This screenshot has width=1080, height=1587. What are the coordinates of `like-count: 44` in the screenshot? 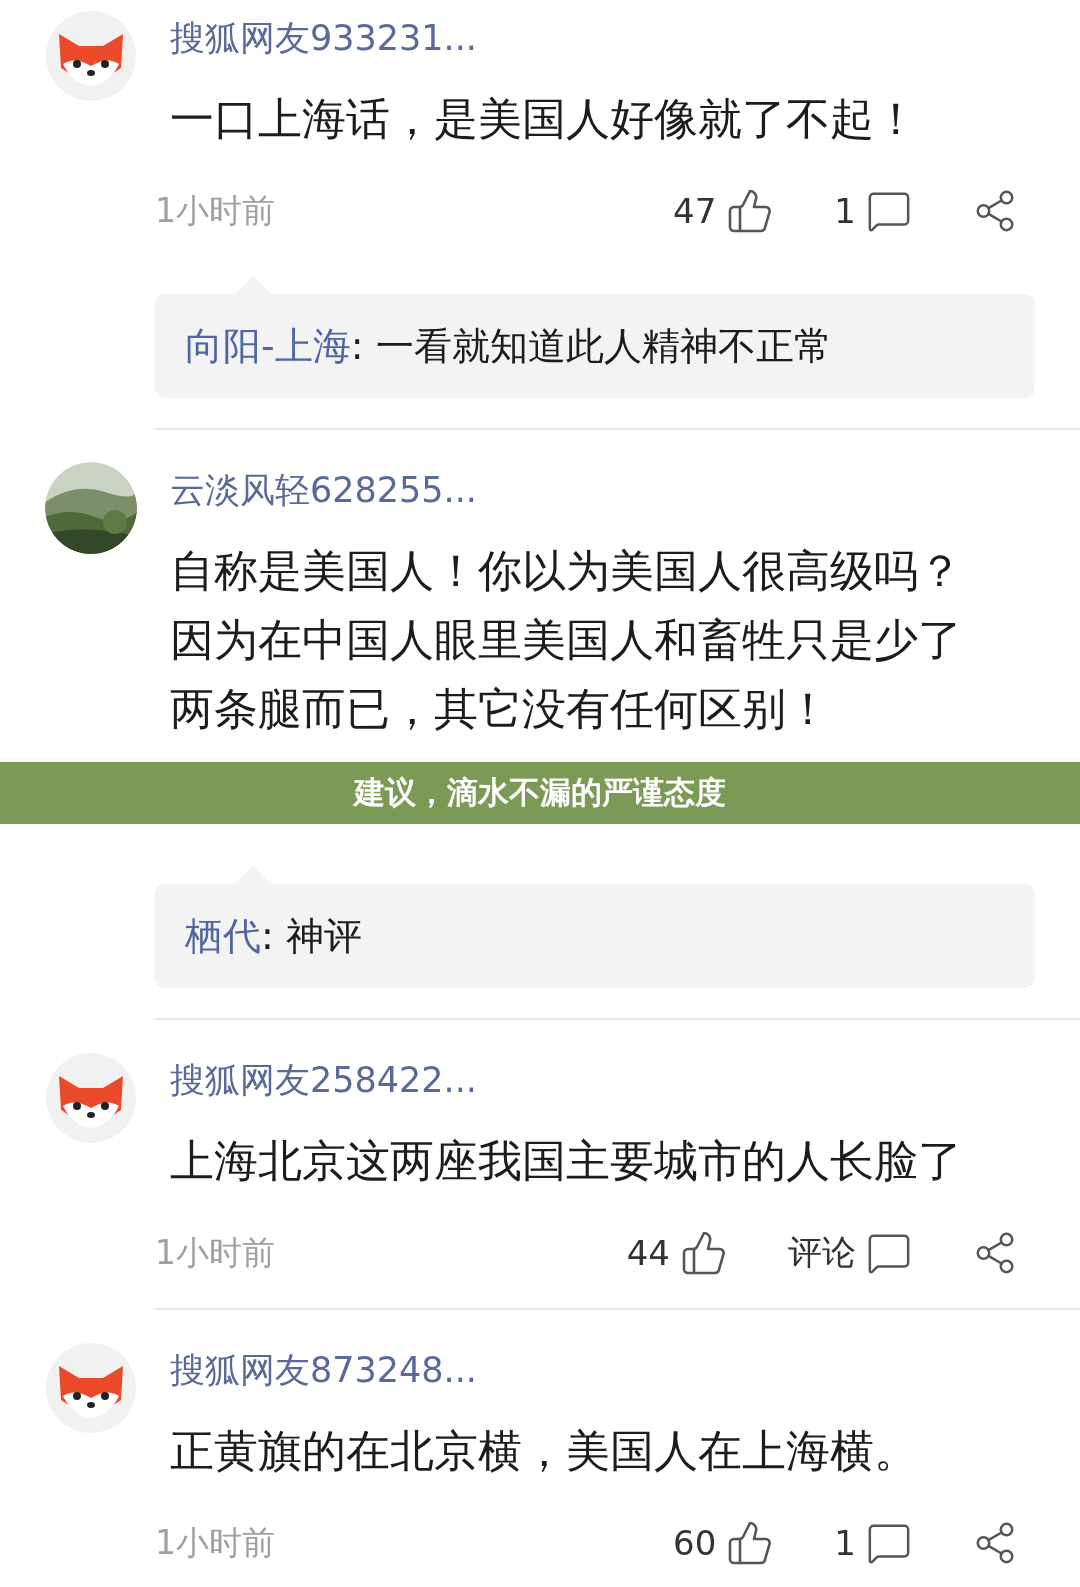 It's located at (648, 1253).